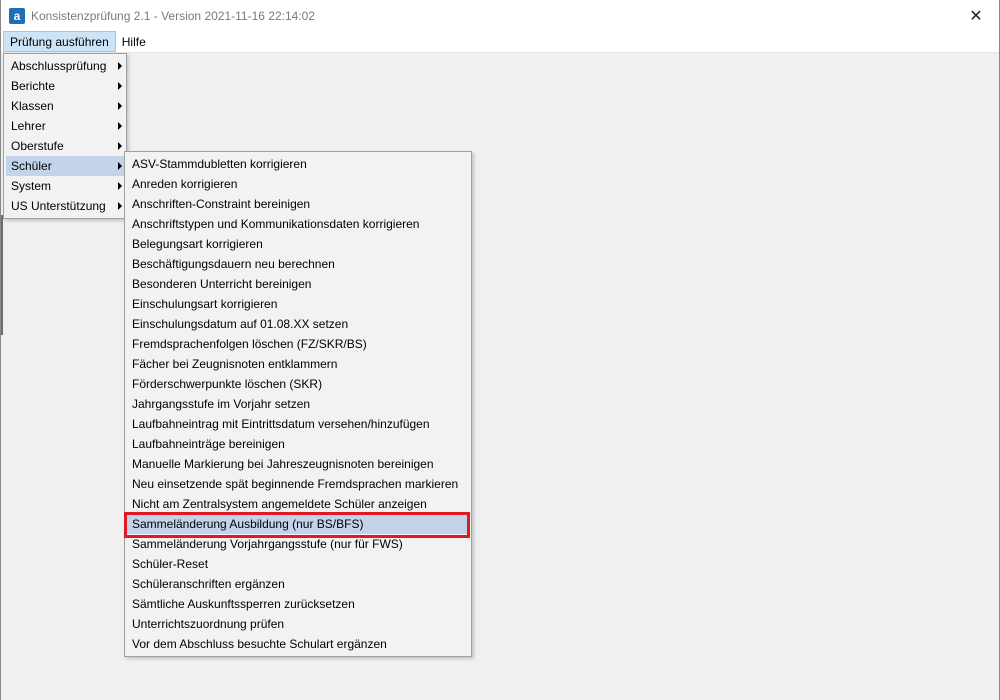 The height and width of the screenshot is (700, 1000). Describe the element at coordinates (500, 42) in the screenshot. I see `menu-bar: Prüfung ausführen Hilfe` at that location.